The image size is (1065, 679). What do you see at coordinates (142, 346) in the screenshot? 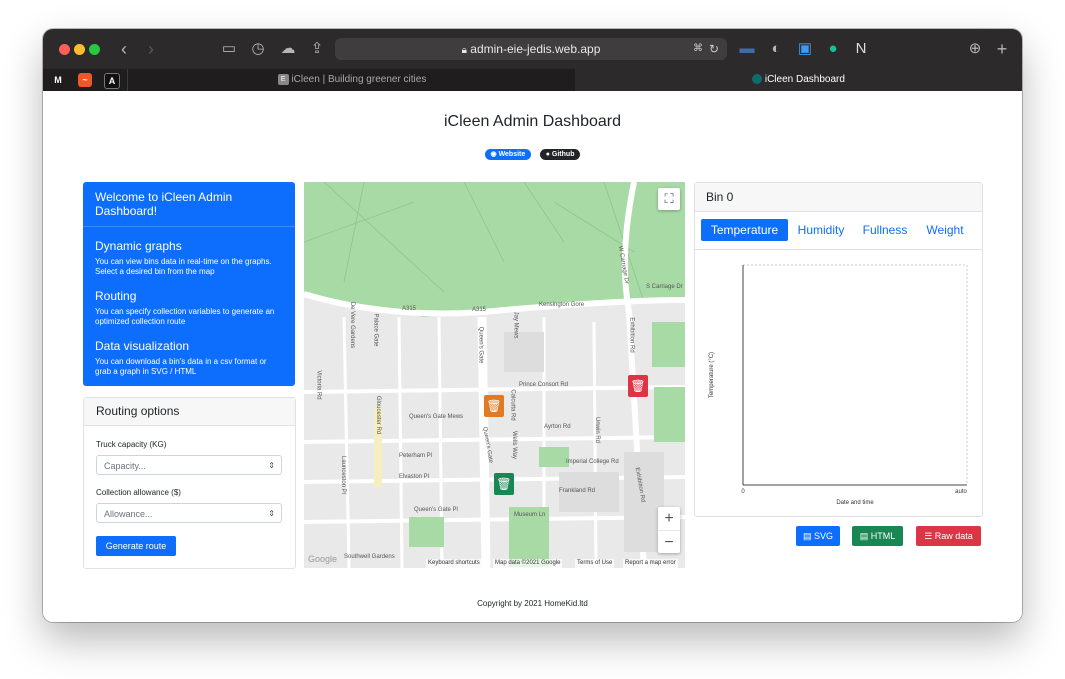
I see `section-heading: Data visualization` at bounding box center [142, 346].